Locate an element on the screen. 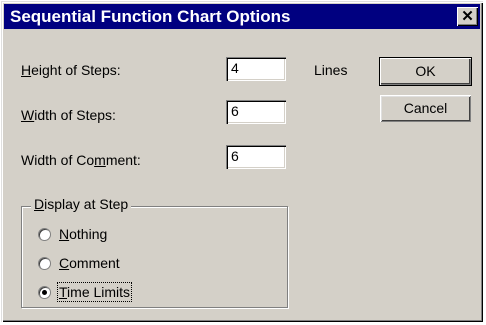 This screenshot has width=486, height=325. comment-radio is located at coordinates (44, 263).